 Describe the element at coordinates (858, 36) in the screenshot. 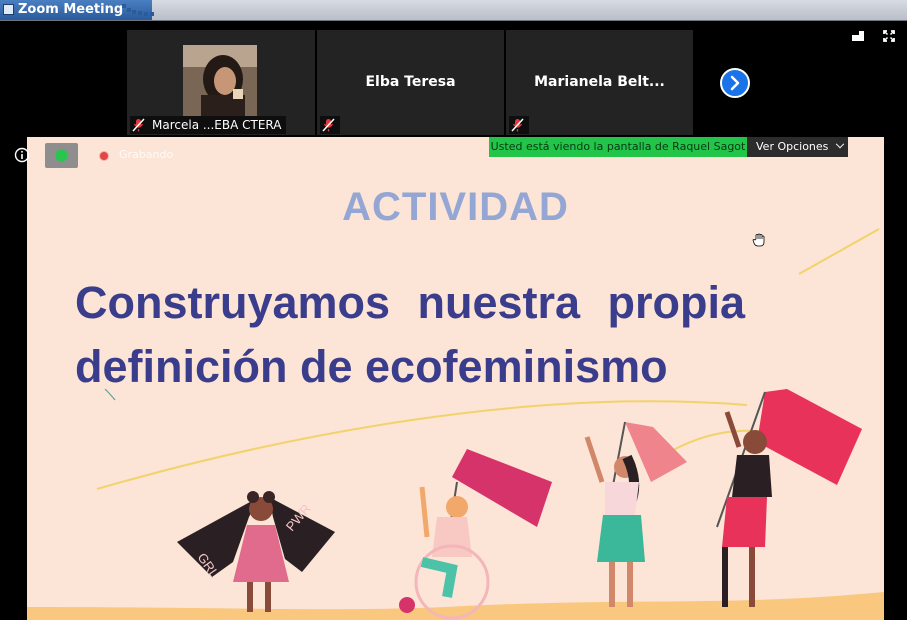

I see `speaker-view-icon` at that location.